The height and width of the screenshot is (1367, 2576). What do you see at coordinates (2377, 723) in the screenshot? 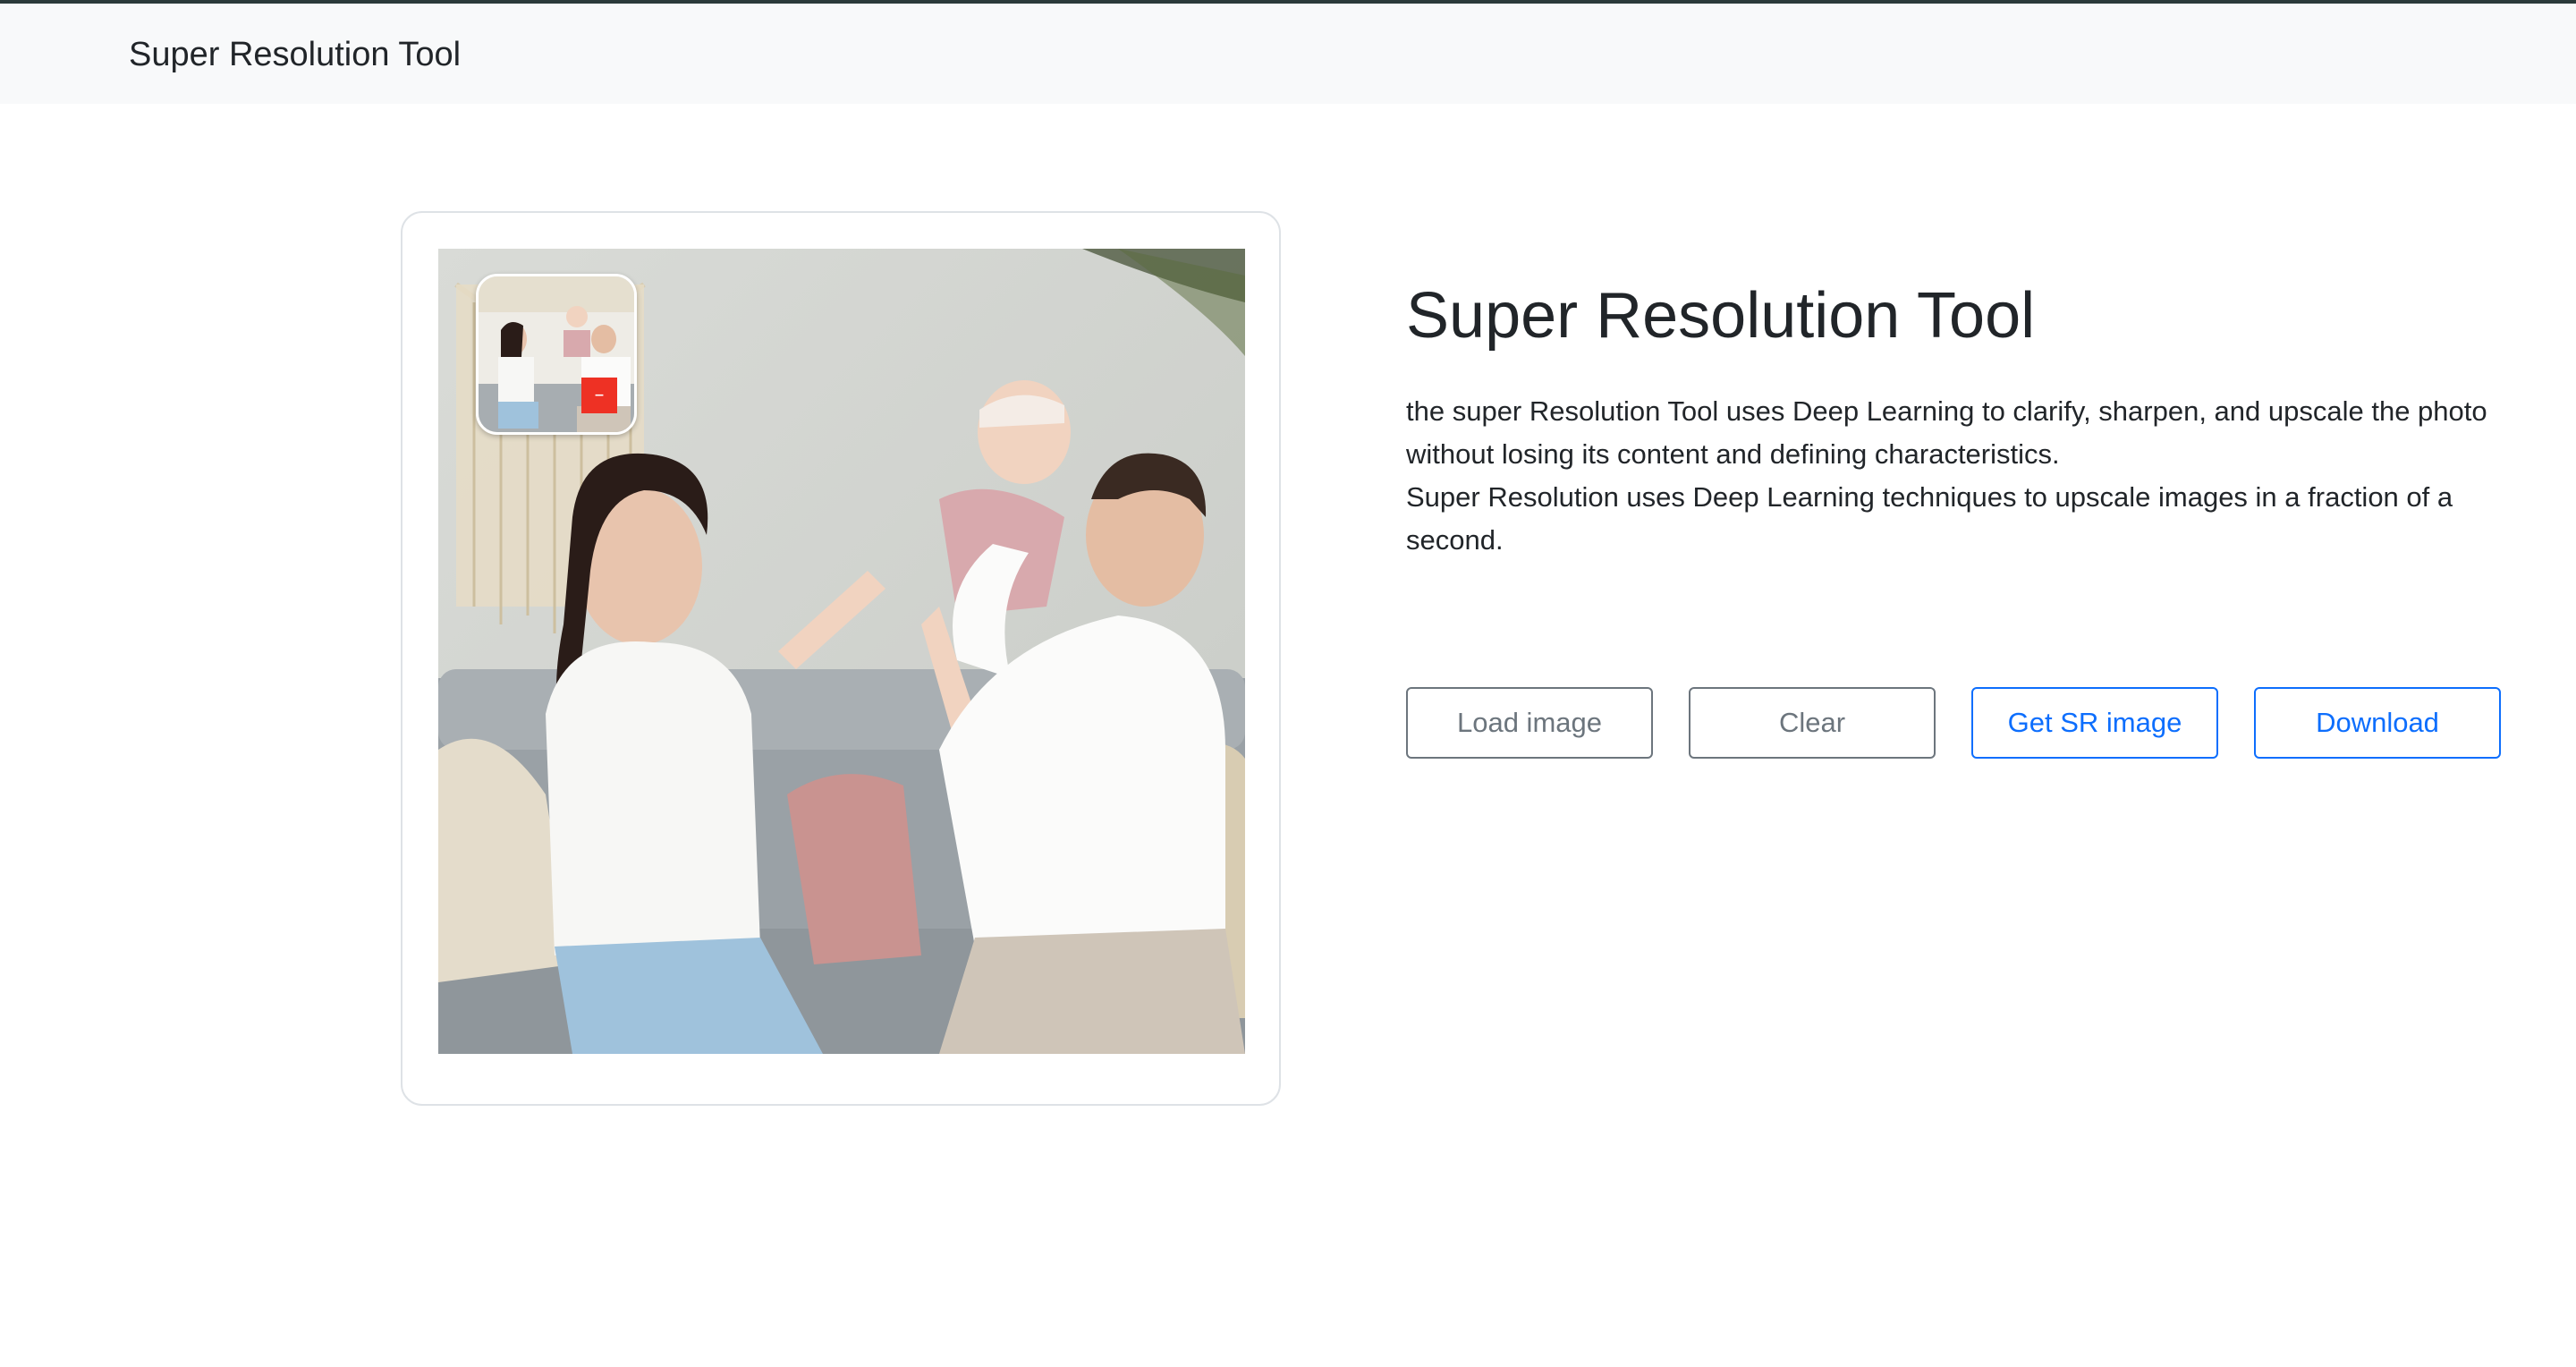
I see `download-button: Download` at bounding box center [2377, 723].